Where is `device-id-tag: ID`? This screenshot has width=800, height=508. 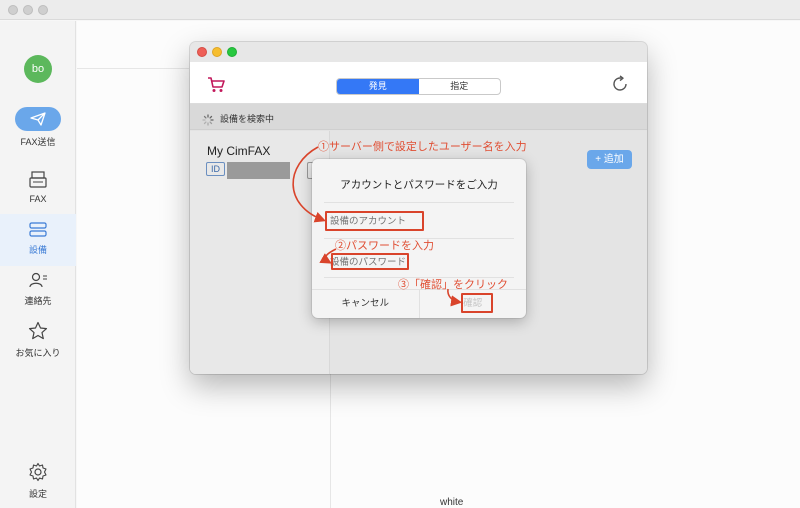
device-id-tag: ID is located at coordinates (215, 169).